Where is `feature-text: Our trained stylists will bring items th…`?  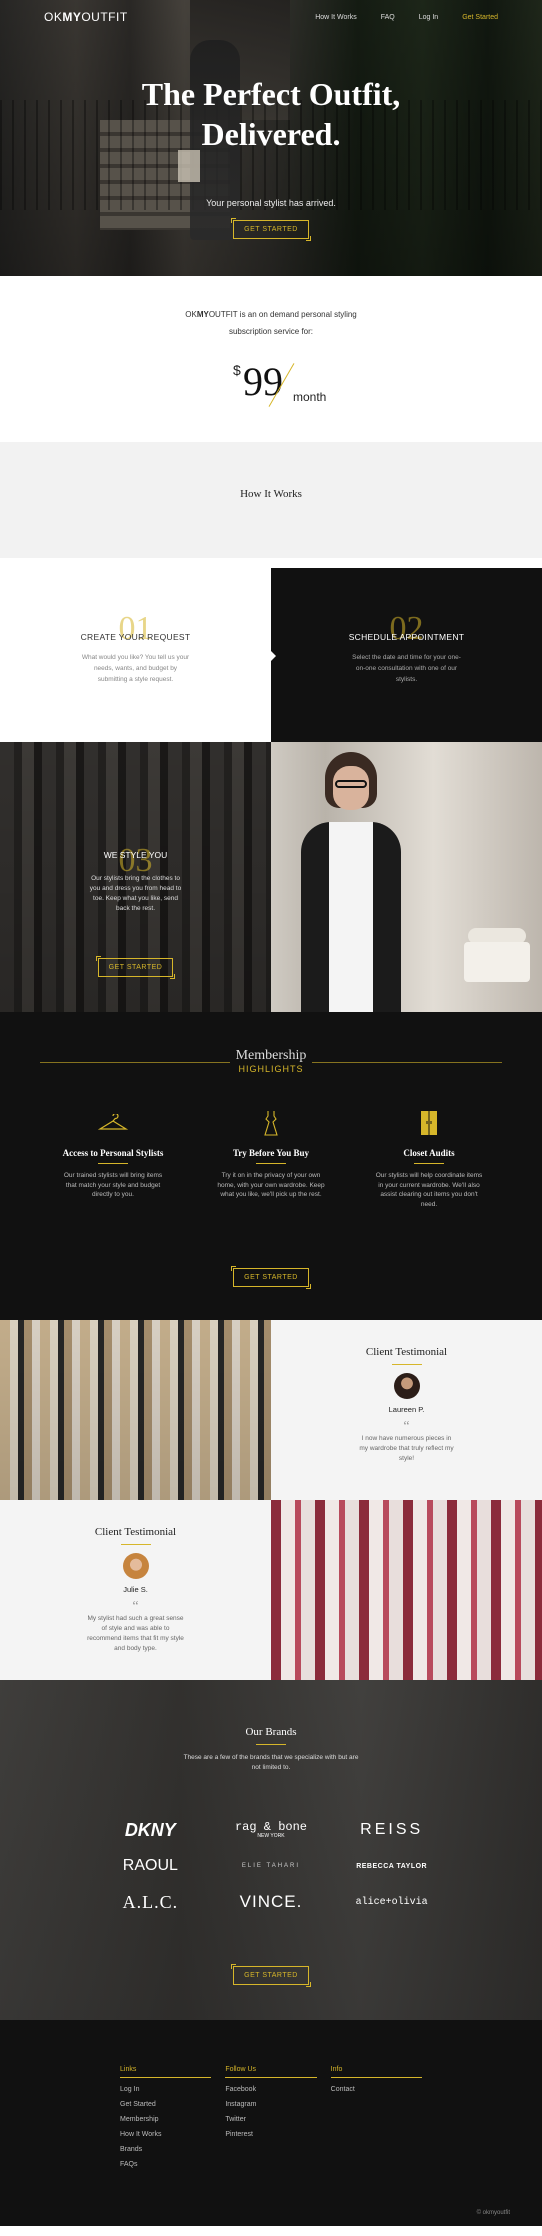 feature-text: Our trained stylists will bring items th… is located at coordinates (113, 1185).